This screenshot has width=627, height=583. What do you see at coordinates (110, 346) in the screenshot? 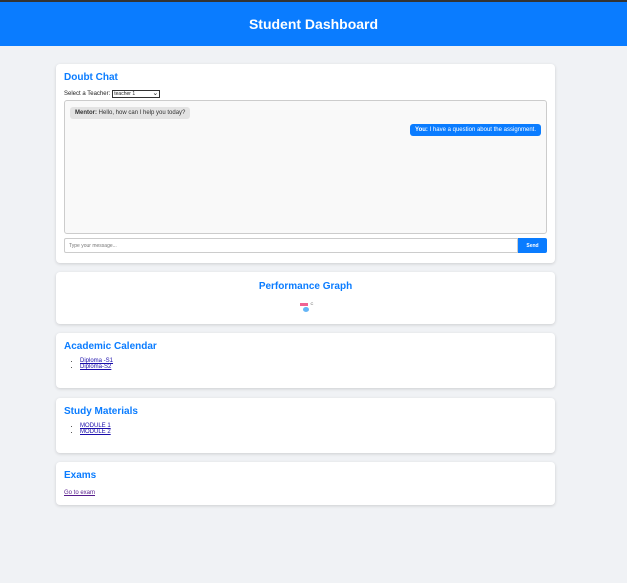
I see `academic-calendar-title: Academic Calendar` at bounding box center [110, 346].